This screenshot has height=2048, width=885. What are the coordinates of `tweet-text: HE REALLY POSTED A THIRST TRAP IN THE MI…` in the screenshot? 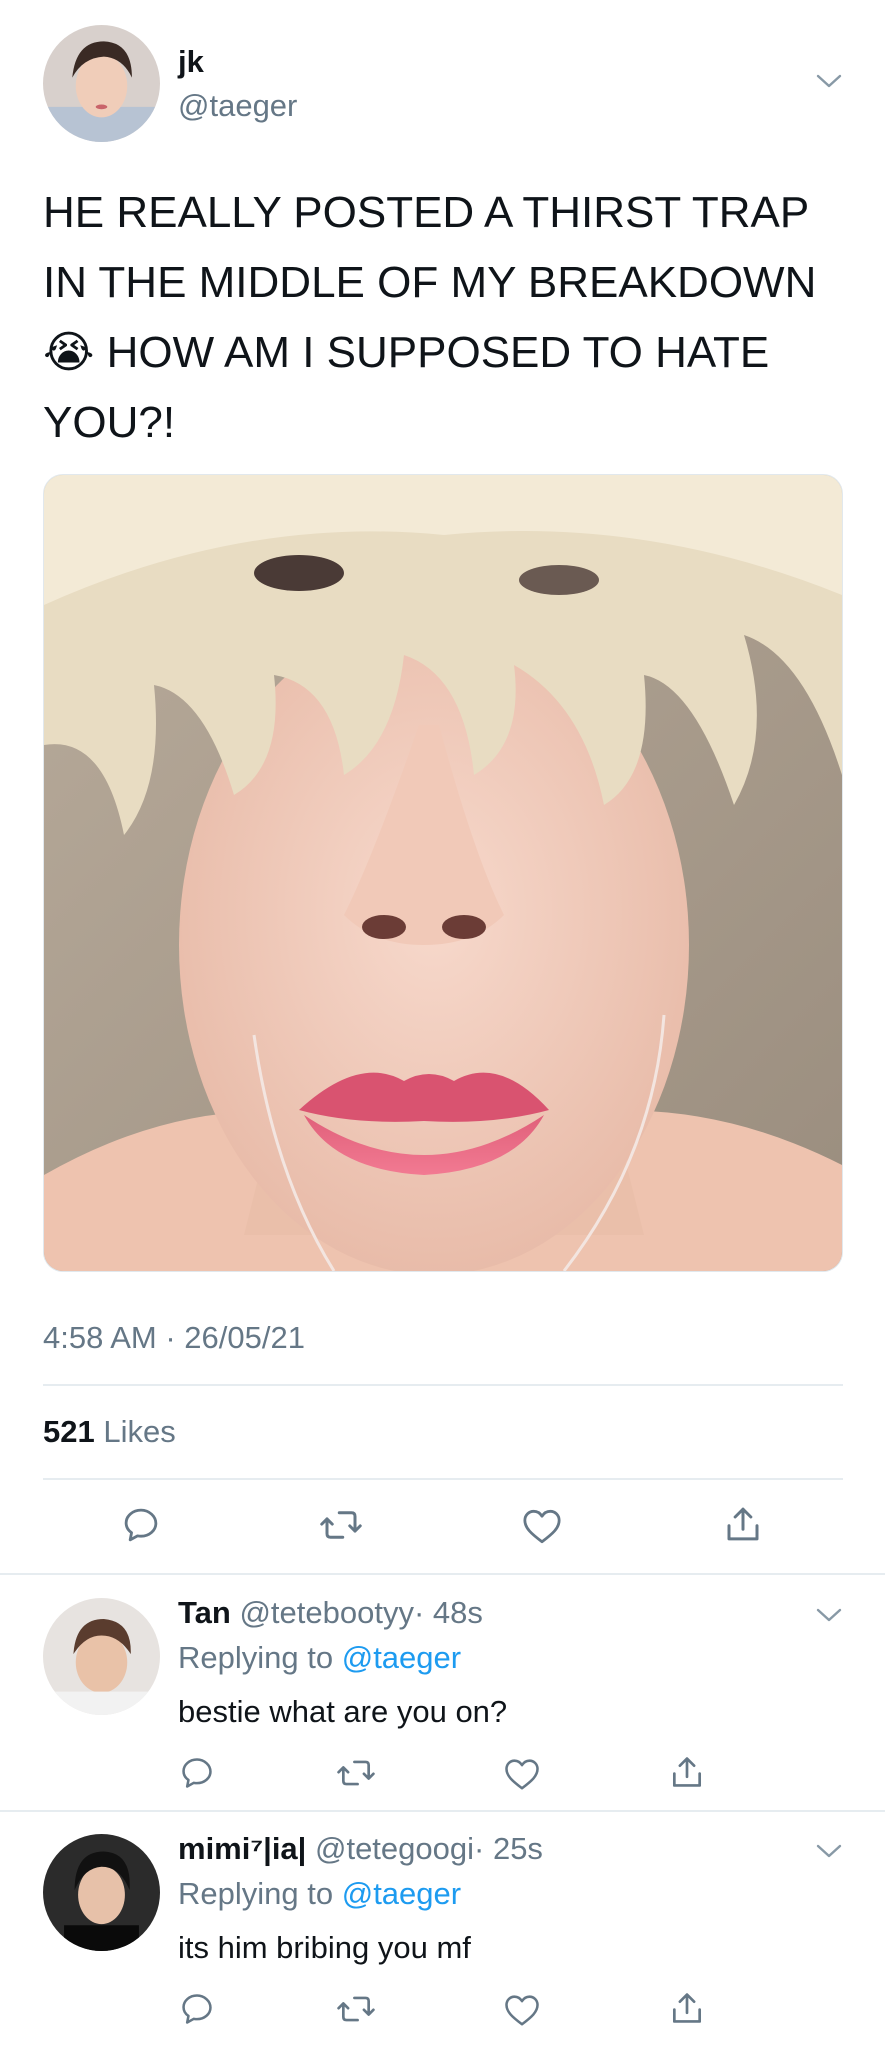 It's located at (448, 318).